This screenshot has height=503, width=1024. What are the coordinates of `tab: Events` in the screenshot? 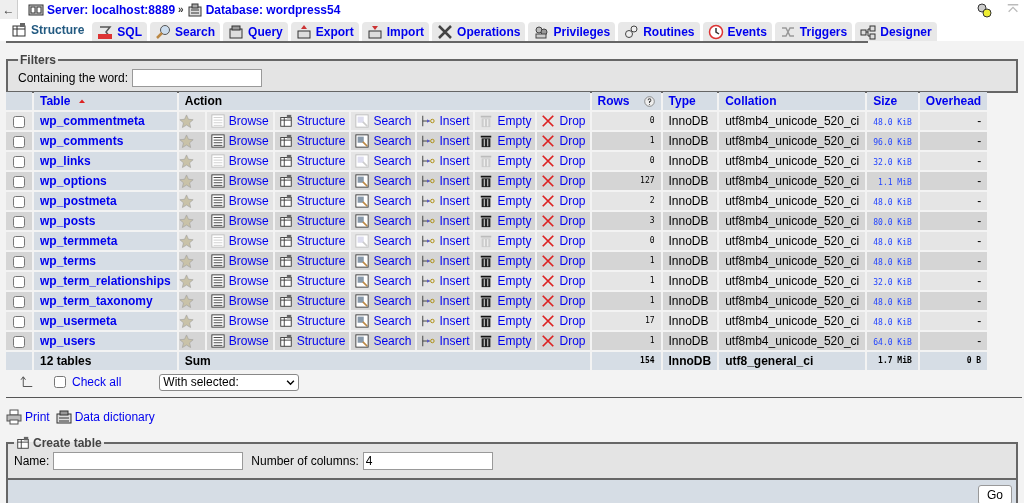 It's located at (737, 31).